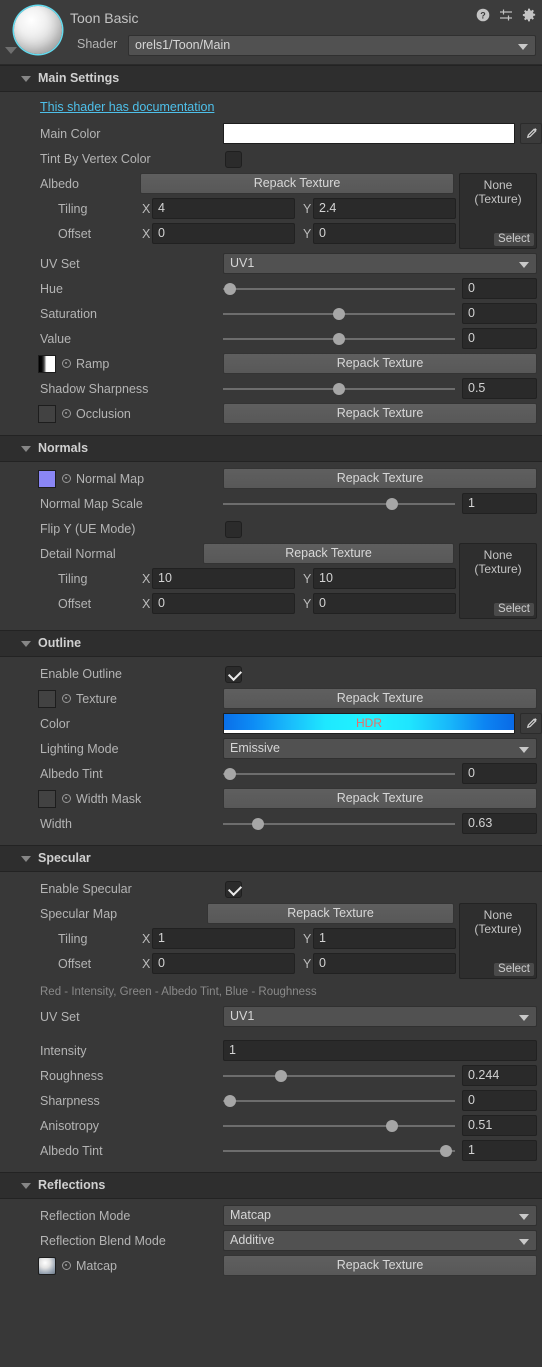  I want to click on specular-anisotropy-slider, so click(339, 1126).